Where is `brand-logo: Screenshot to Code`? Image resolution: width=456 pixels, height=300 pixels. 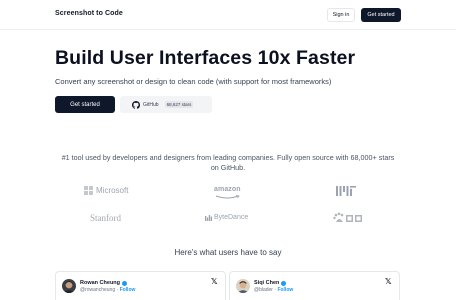 brand-logo: Screenshot to Code is located at coordinates (89, 13).